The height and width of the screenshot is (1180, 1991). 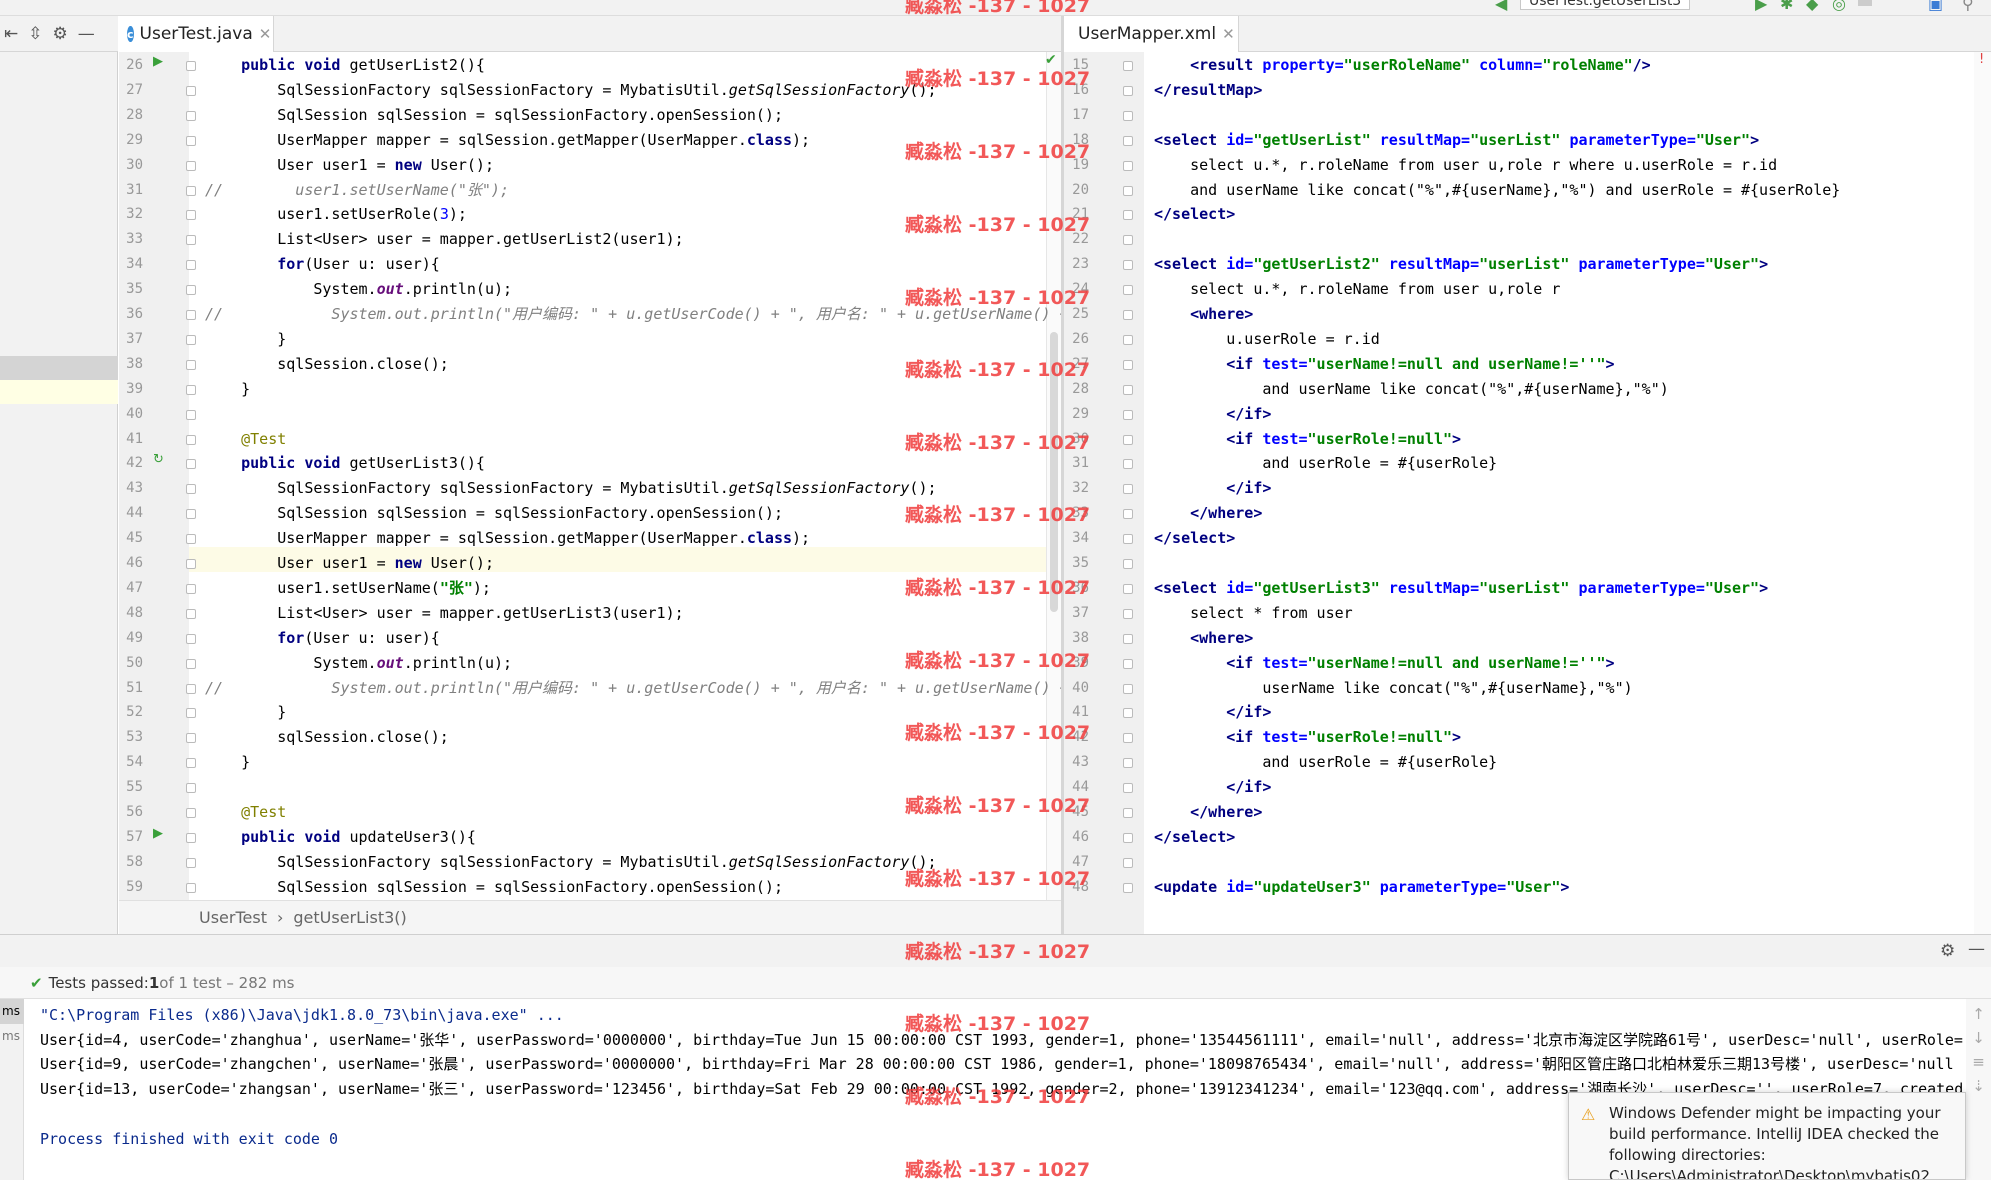 I want to click on project-highlight-row, so click(x=59, y=392).